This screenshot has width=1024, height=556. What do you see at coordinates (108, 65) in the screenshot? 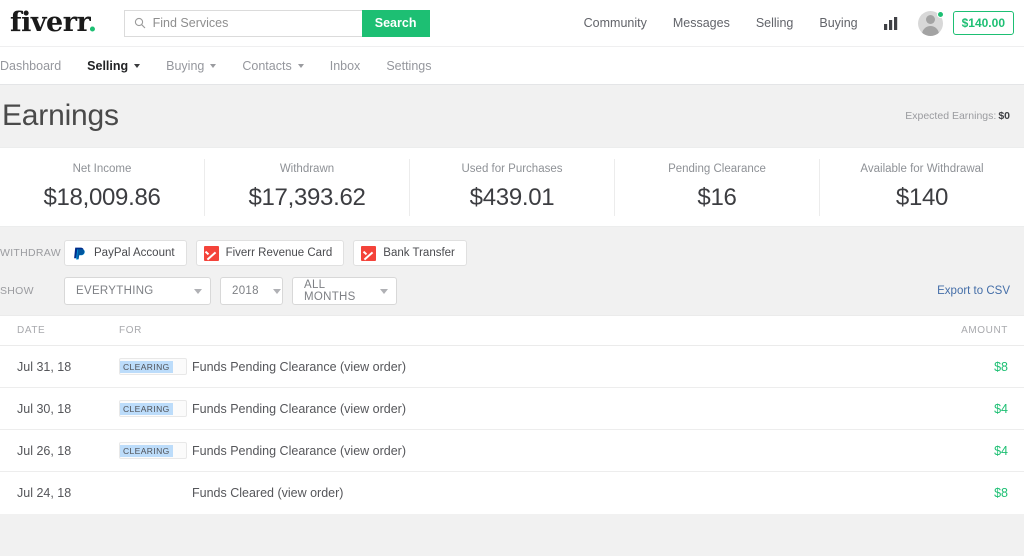
I see `nav-label-selling: Selling` at bounding box center [108, 65].